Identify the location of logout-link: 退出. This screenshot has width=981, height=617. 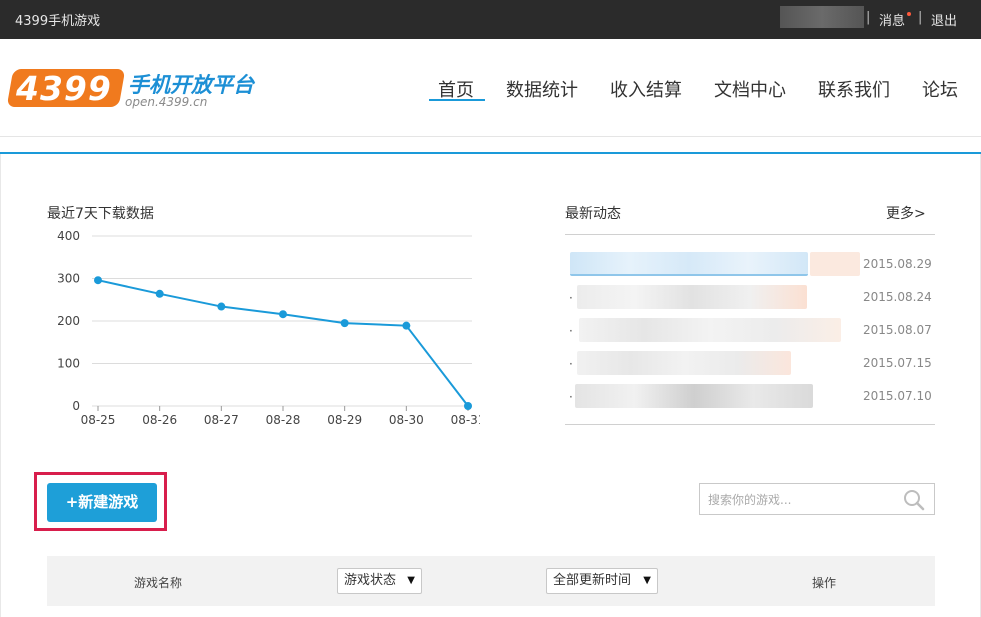
(944, 19).